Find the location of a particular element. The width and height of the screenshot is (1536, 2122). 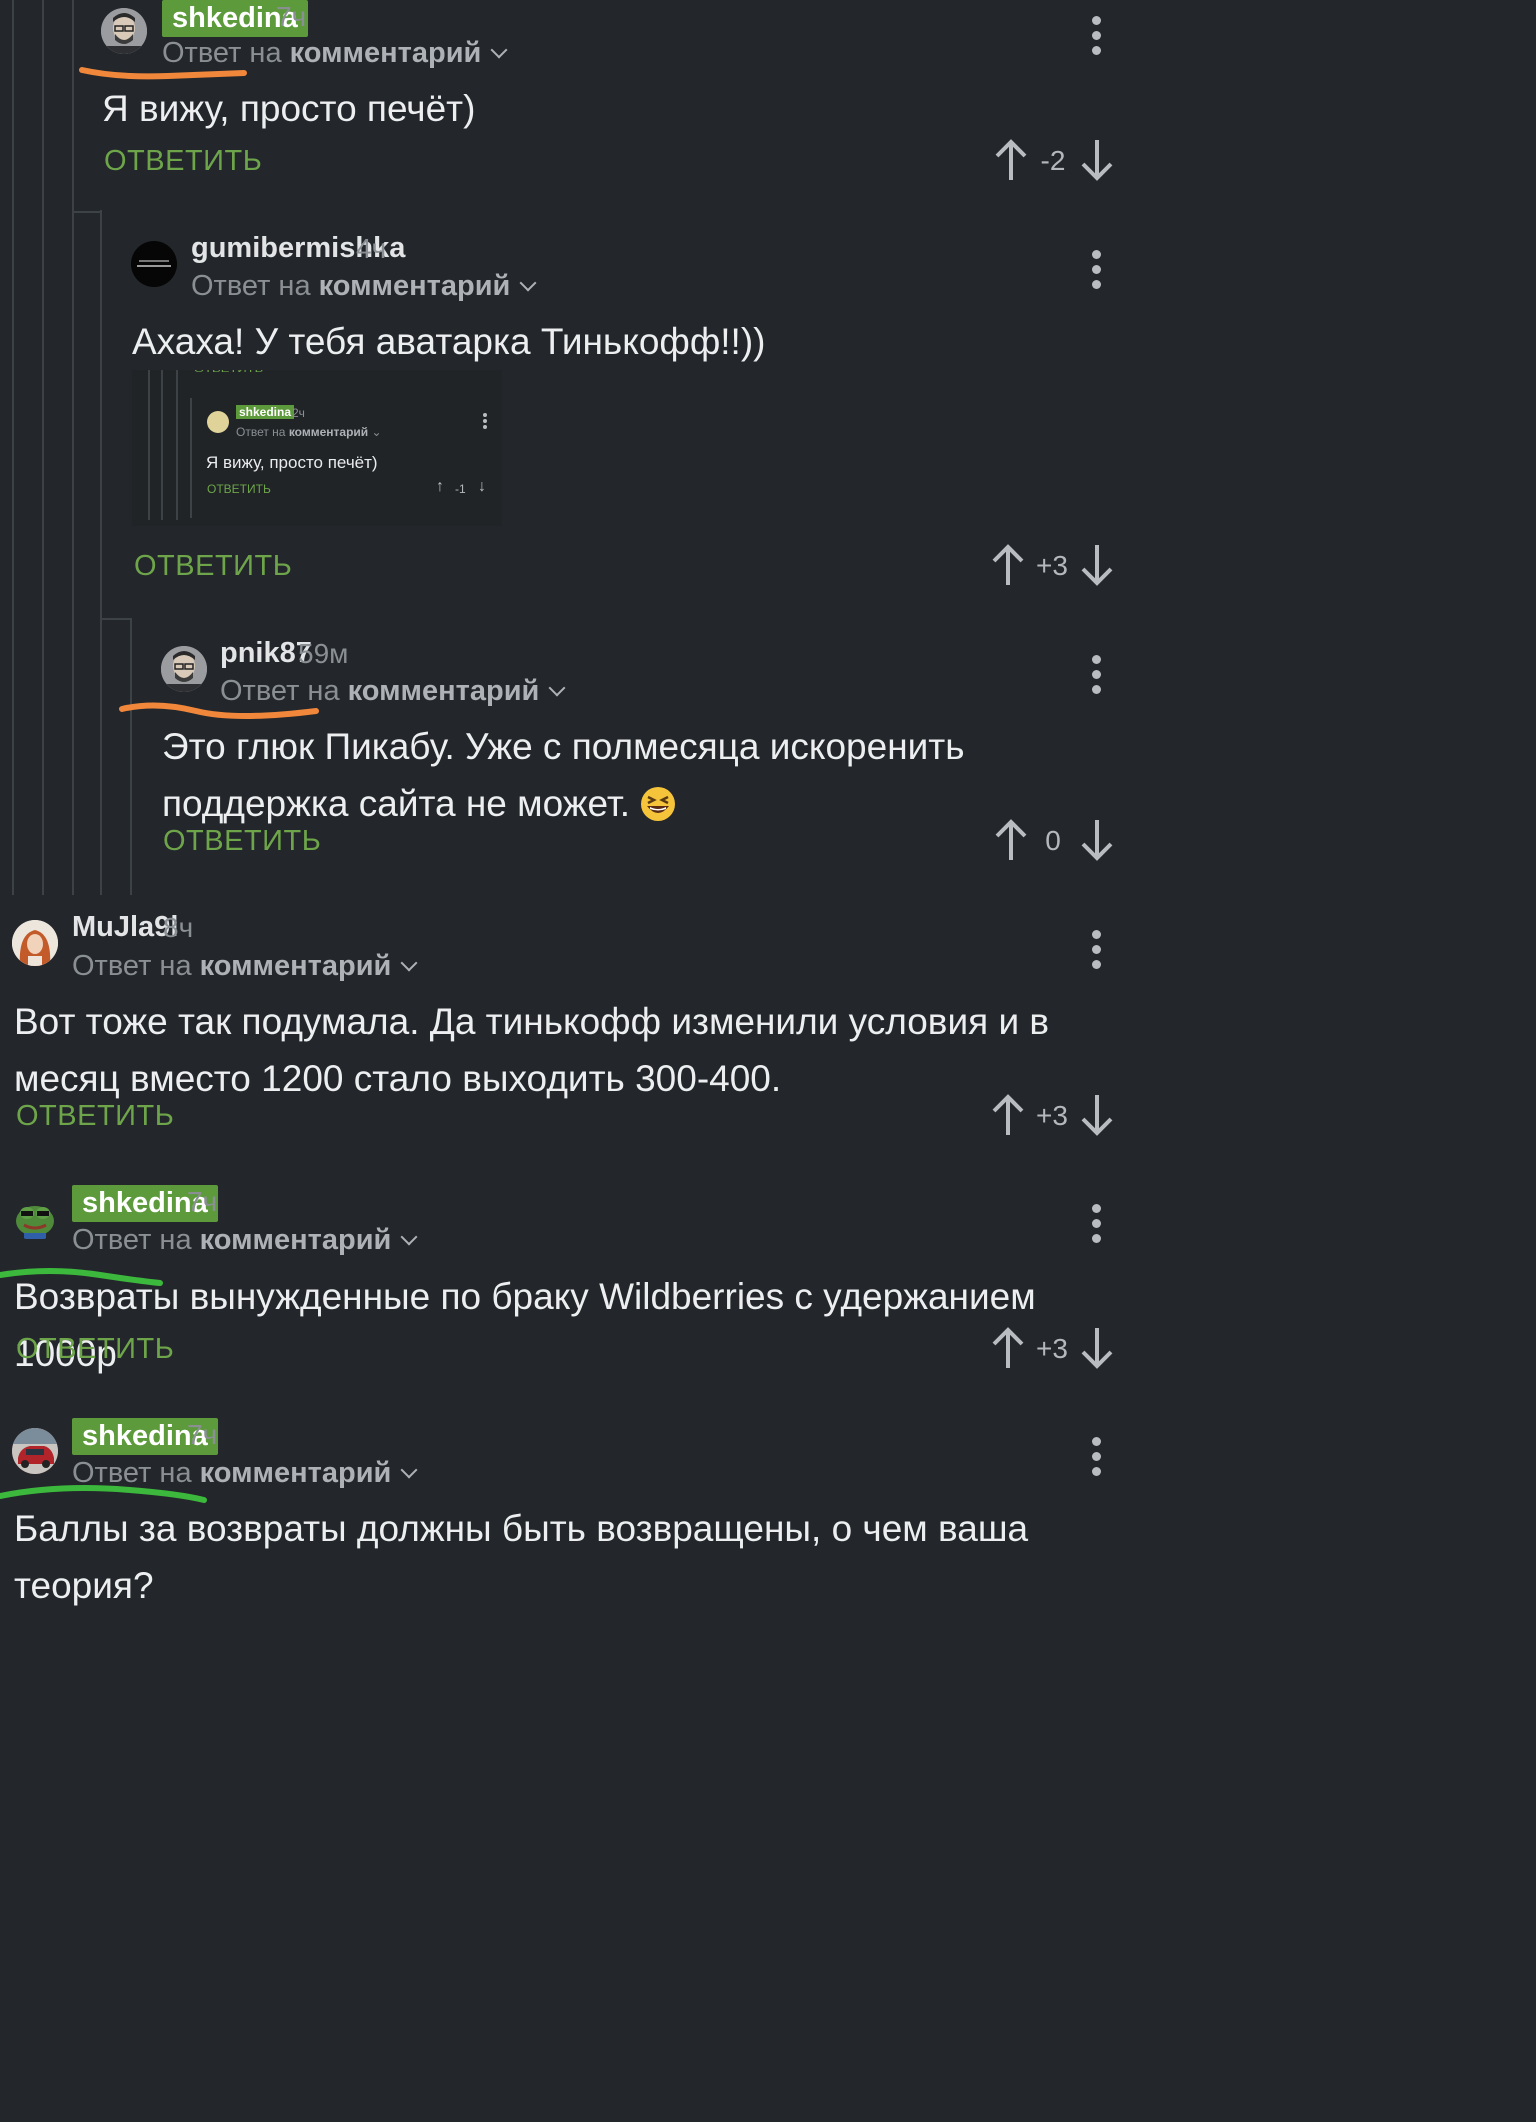

embedded-reply-cut: ОТВЕТИТЬ is located at coordinates (228, 372).